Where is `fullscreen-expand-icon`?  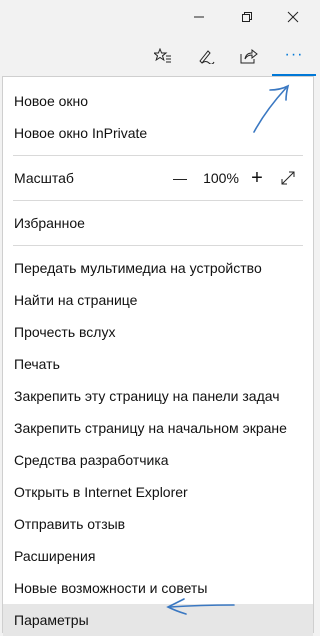 fullscreen-expand-icon is located at coordinates (288, 178).